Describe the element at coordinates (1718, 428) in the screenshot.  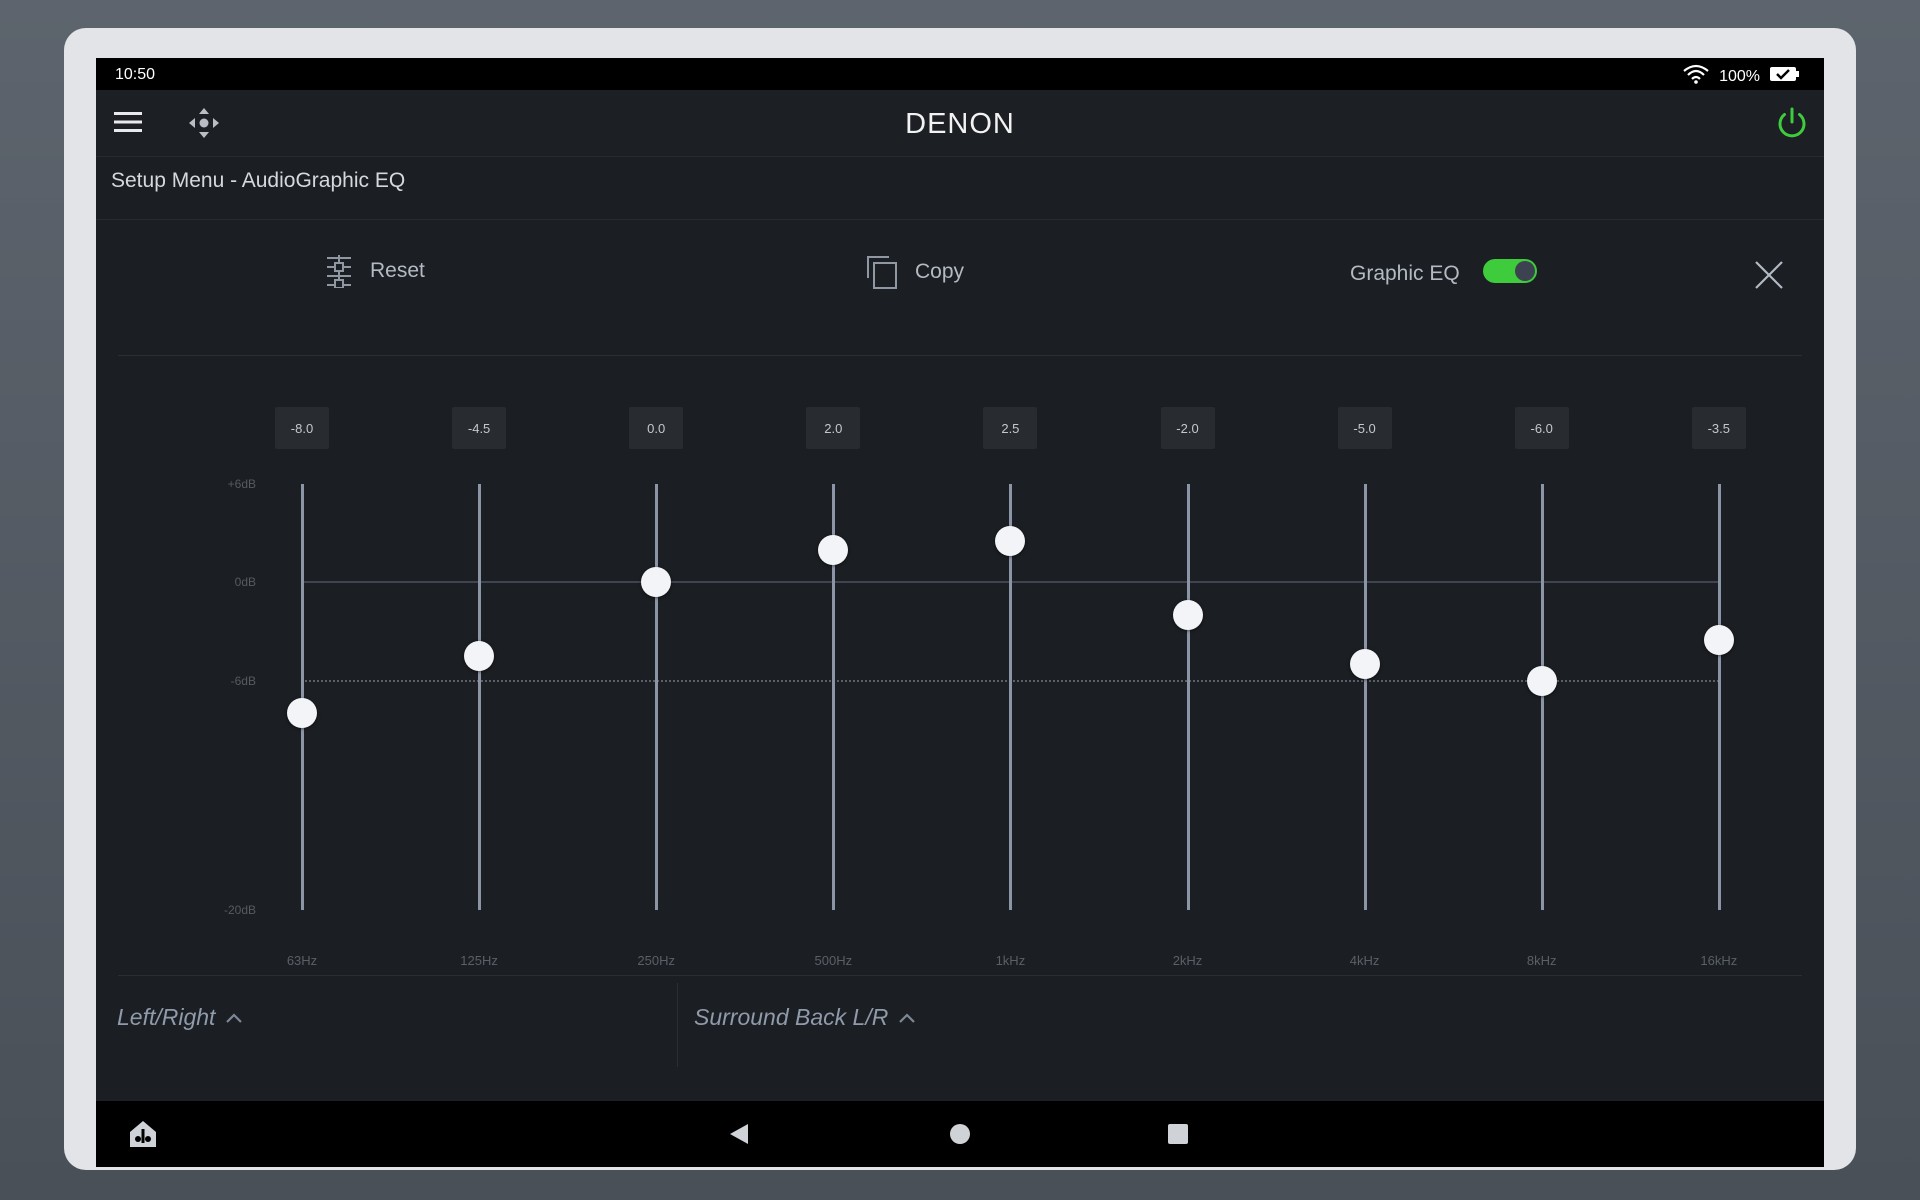
I see `band-value-16khz: -3.5` at that location.